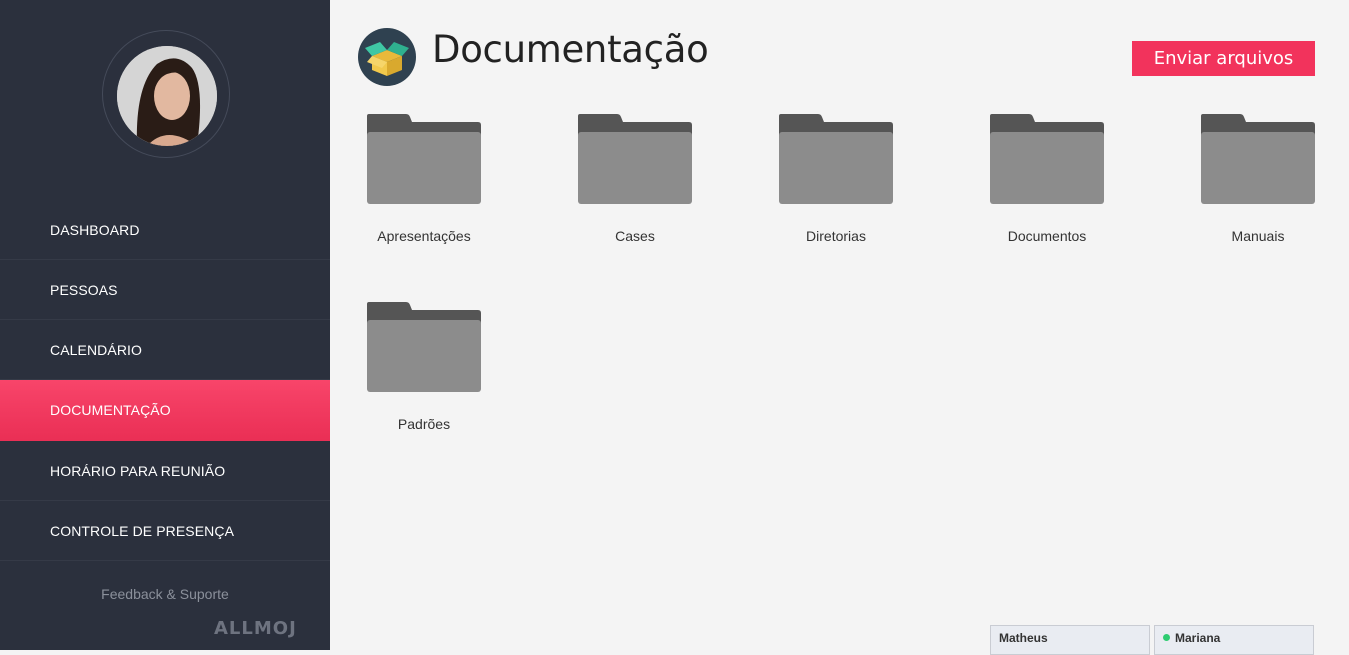 The height and width of the screenshot is (655, 1349). What do you see at coordinates (635, 236) in the screenshot?
I see `folder-label: Cases` at bounding box center [635, 236].